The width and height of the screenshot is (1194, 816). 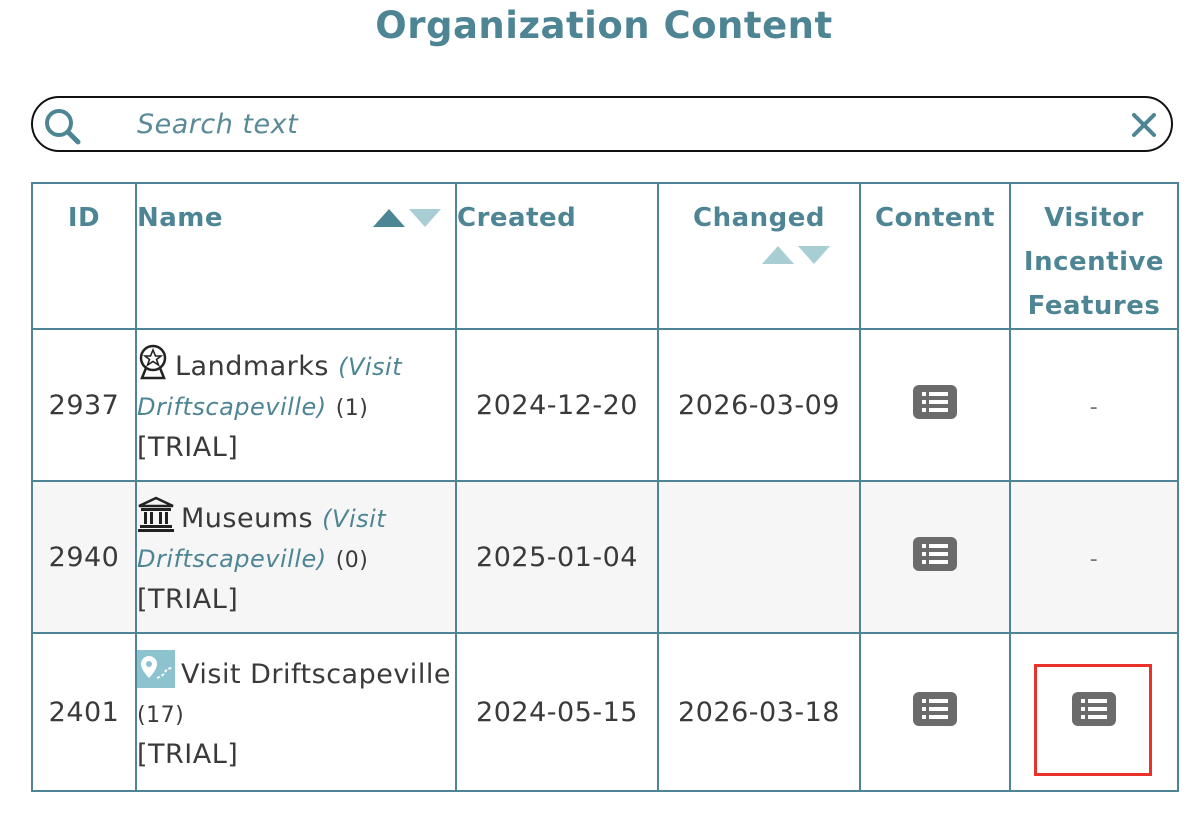 I want to click on item-count: (17), so click(x=161, y=715).